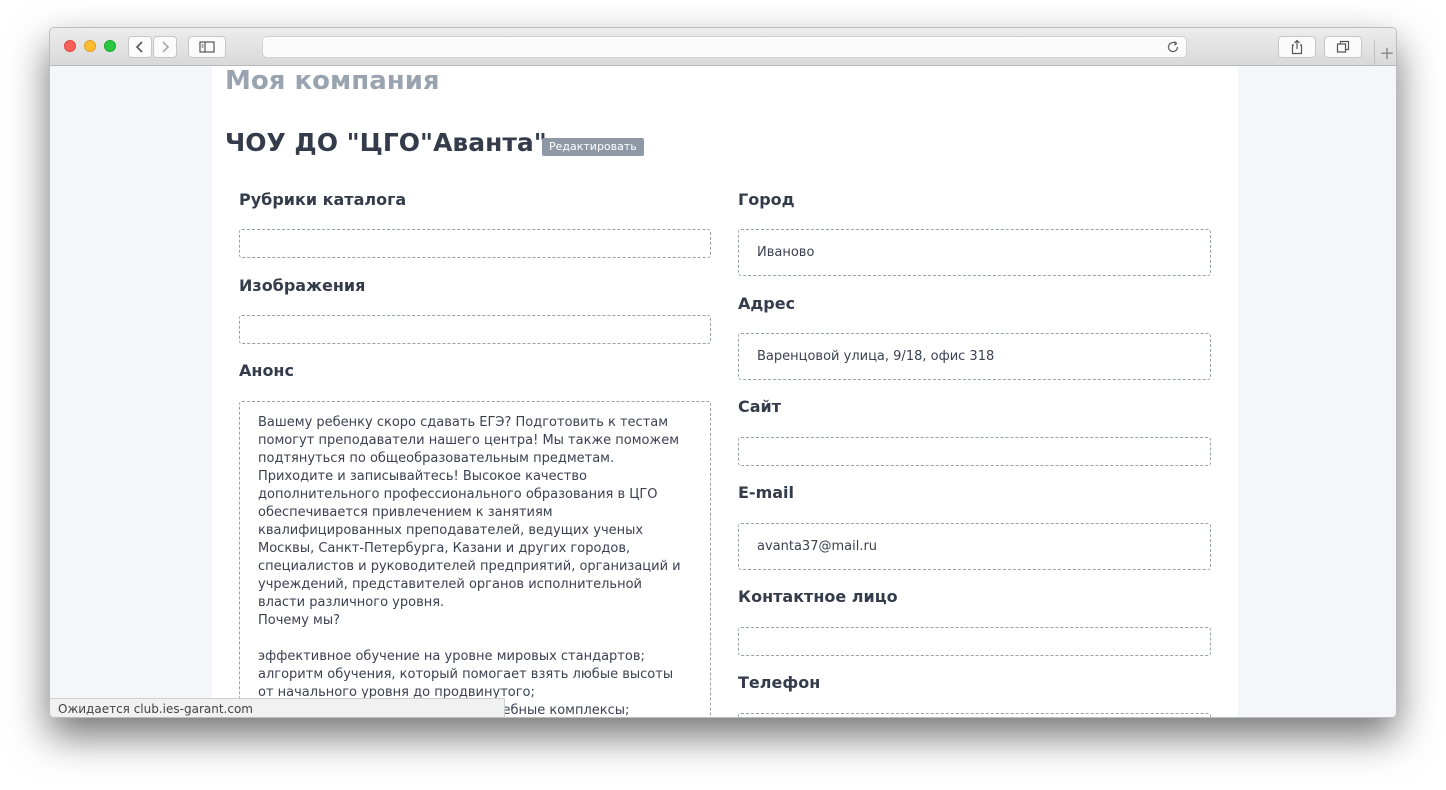 The width and height of the screenshot is (1446, 790). Describe the element at coordinates (974, 641) in the screenshot. I see `contact-person-field` at that location.